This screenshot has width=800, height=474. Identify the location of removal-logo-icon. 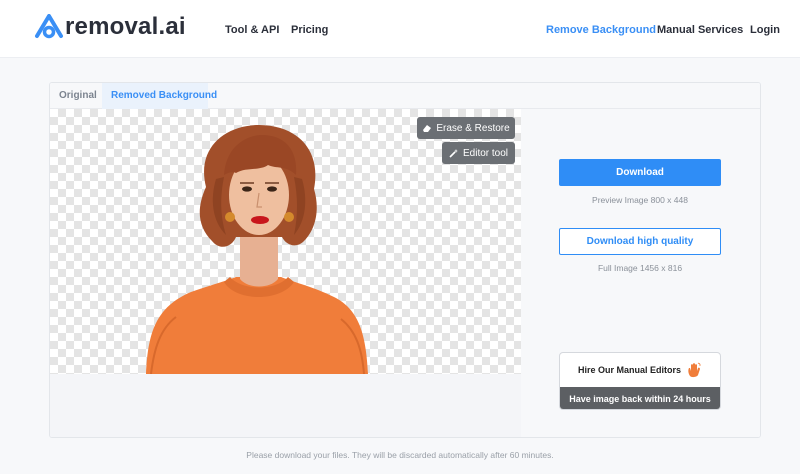
(49, 26).